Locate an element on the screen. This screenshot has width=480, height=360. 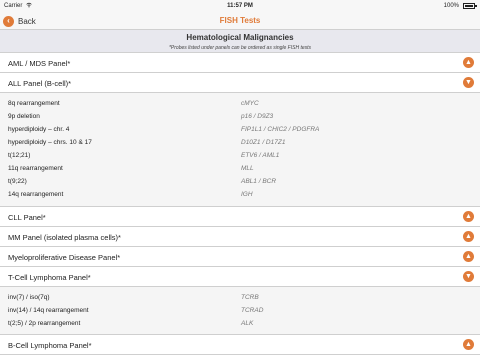
probe-gene: TCRB is located at coordinates (250, 297).